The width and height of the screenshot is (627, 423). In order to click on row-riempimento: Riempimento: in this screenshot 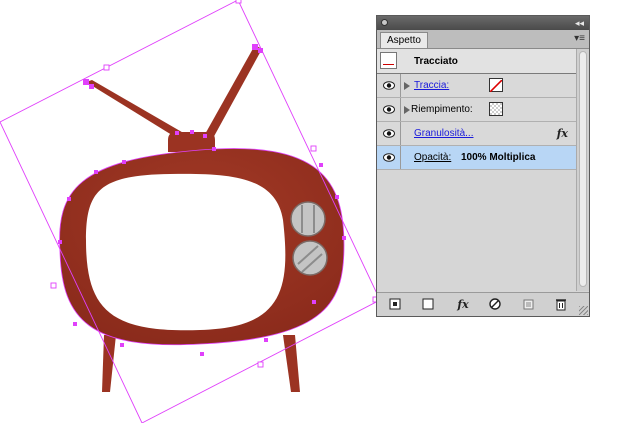, I will do `click(476, 110)`.